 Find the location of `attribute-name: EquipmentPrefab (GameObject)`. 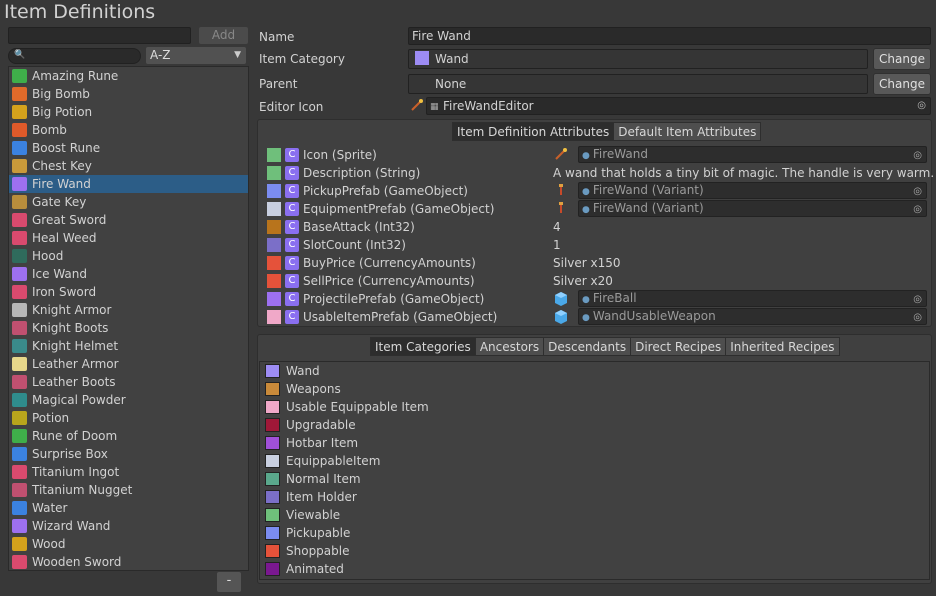

attribute-name: EquipmentPrefab (GameObject) is located at coordinates (399, 209).